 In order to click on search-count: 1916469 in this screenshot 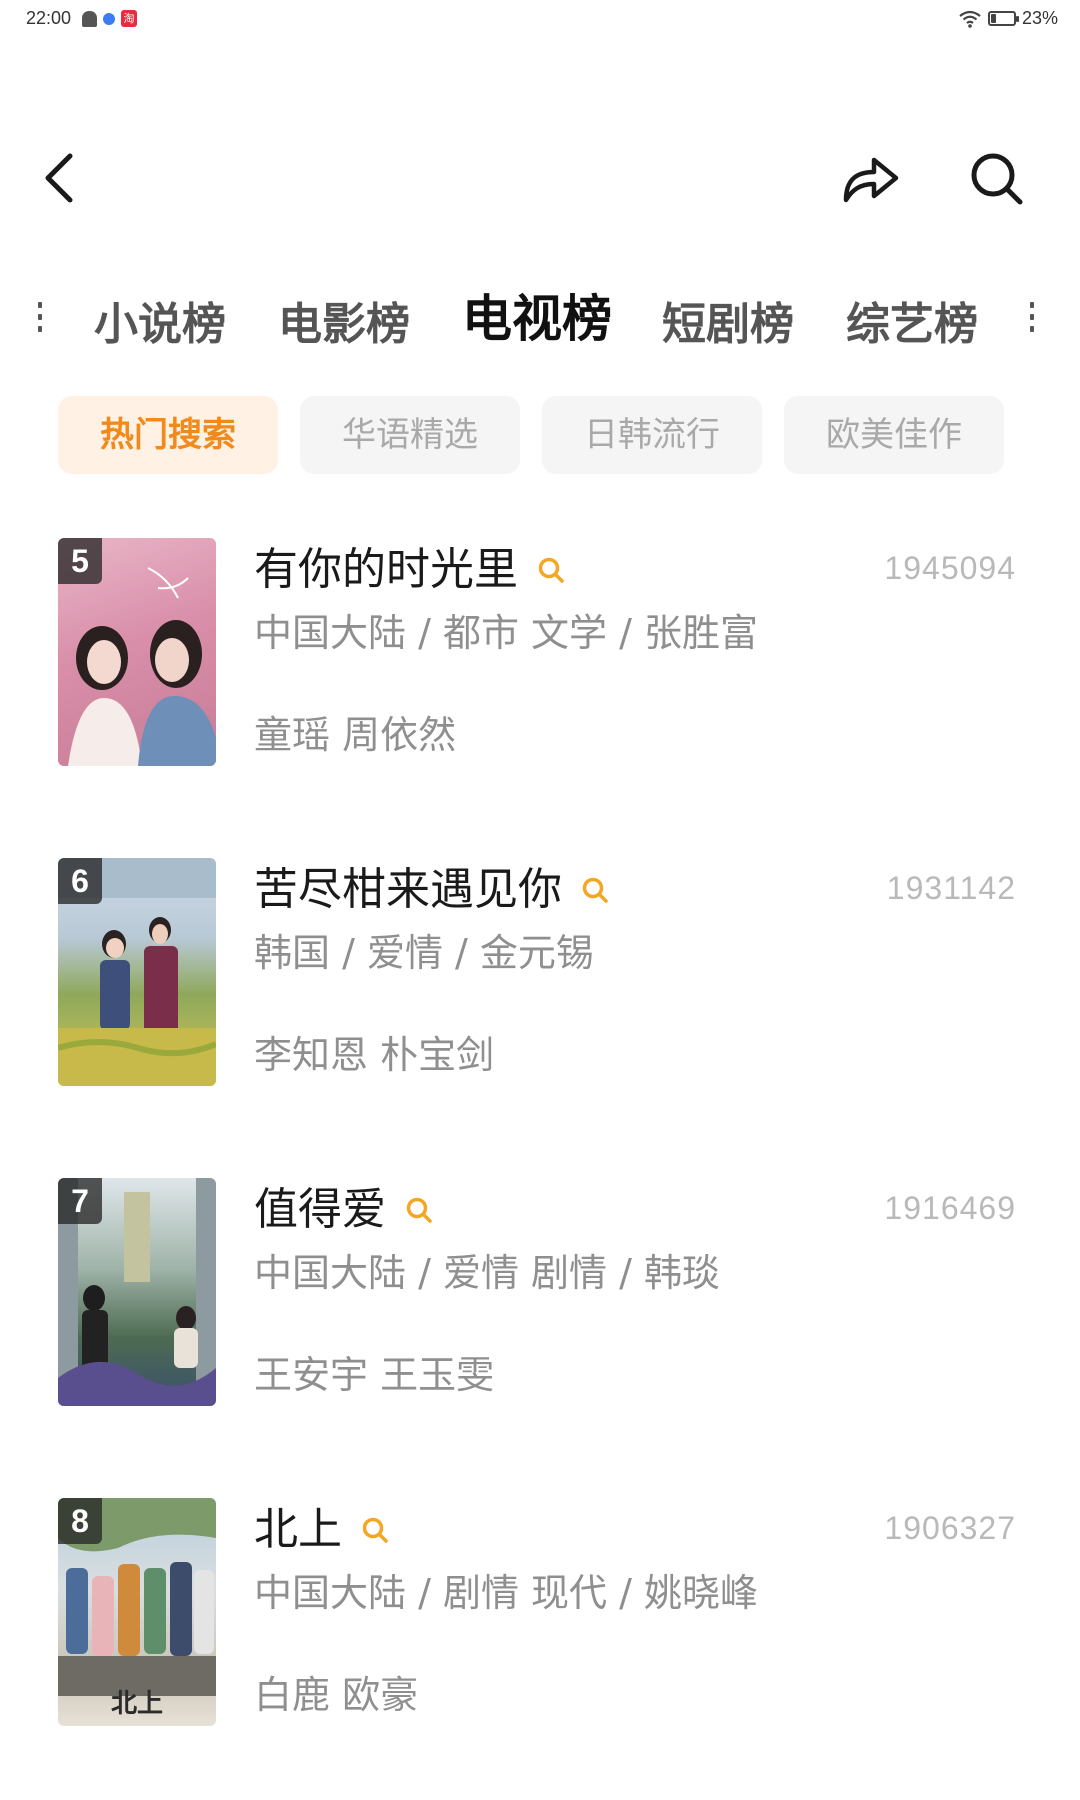, I will do `click(950, 1208)`.